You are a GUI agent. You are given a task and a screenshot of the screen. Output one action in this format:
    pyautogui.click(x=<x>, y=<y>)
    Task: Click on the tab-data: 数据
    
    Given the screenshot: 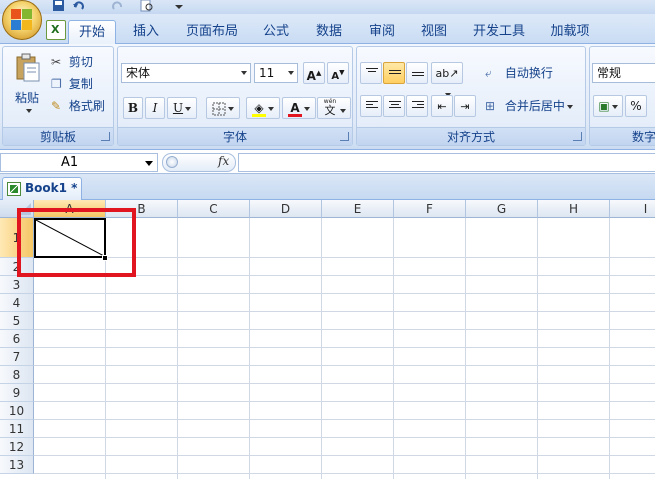 What is the action you would take?
    pyautogui.click(x=329, y=32)
    